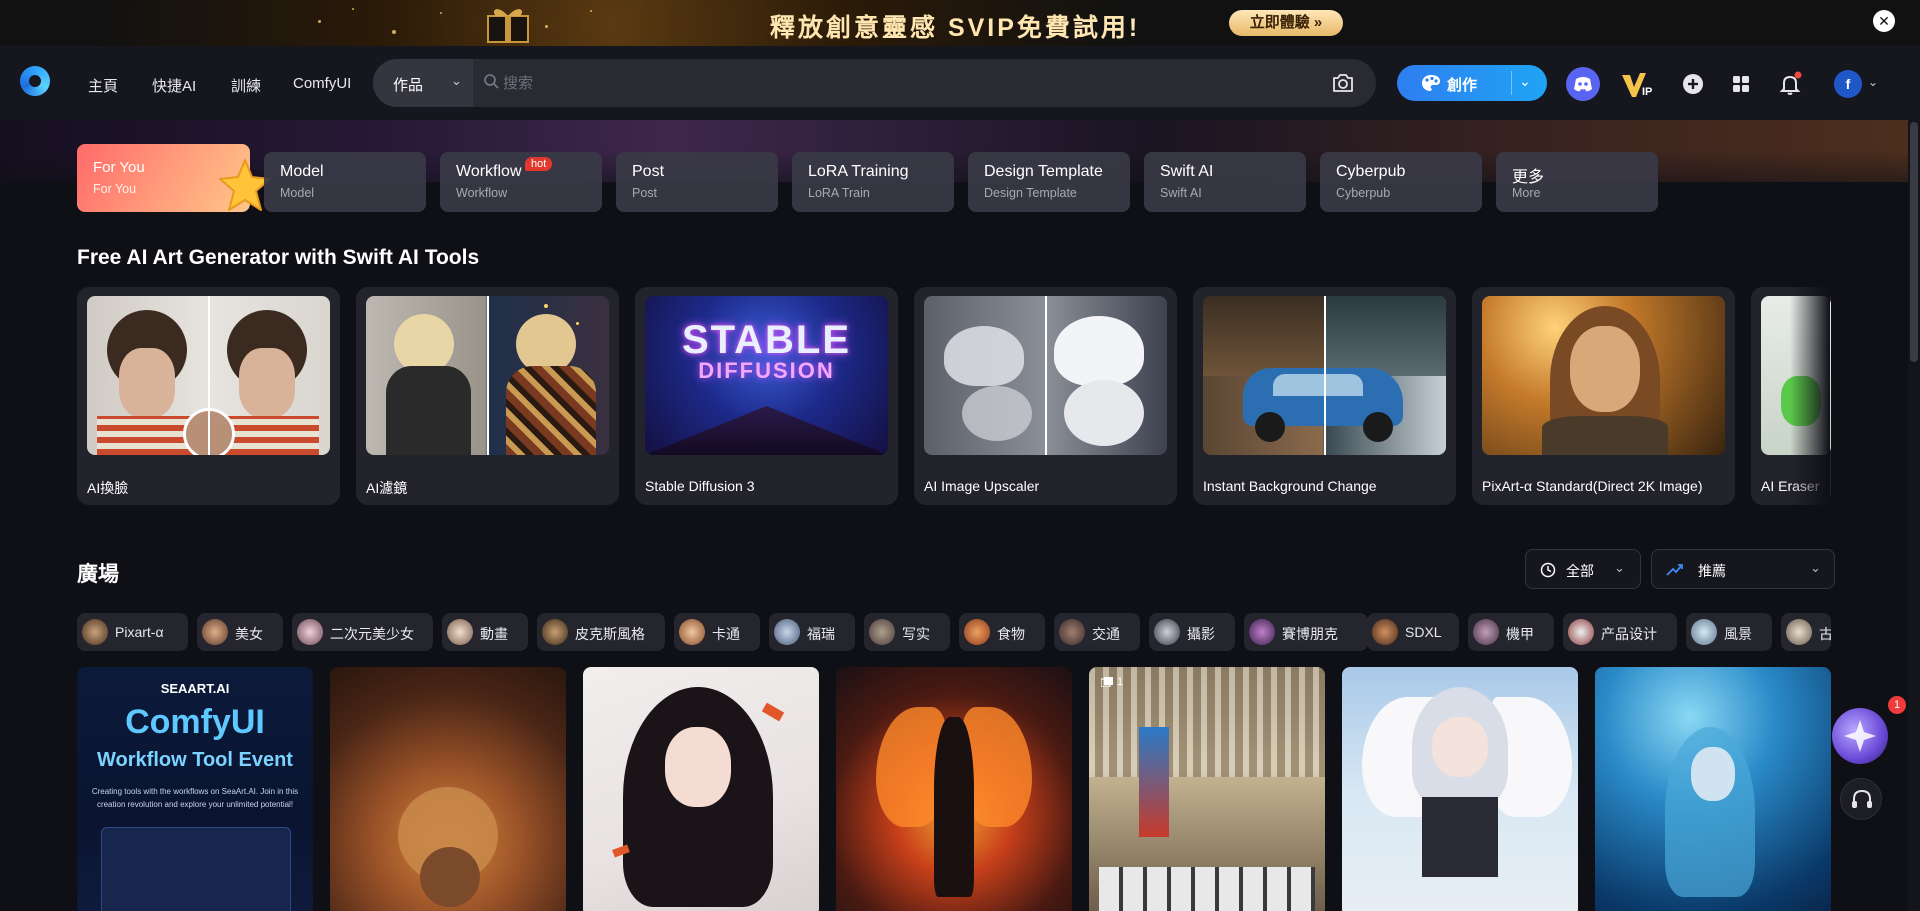 This screenshot has width=1920, height=911. What do you see at coordinates (1897, 705) in the screenshot?
I see `assistant-notification-badge: 1` at bounding box center [1897, 705].